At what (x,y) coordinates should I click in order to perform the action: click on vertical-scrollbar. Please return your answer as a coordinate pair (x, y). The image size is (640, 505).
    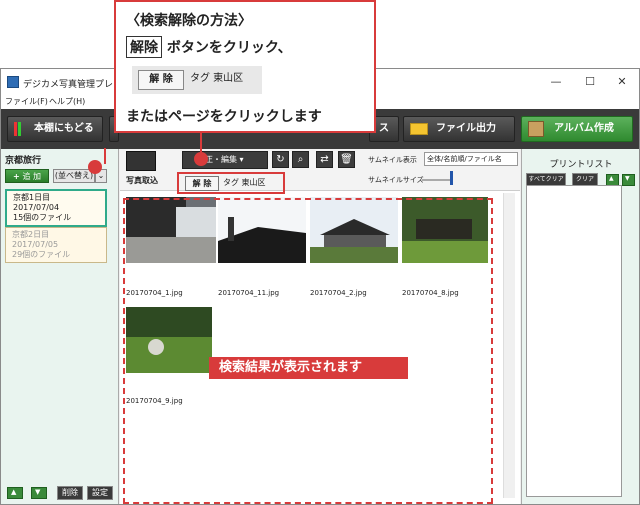
    Looking at the image, I should click on (509, 345).